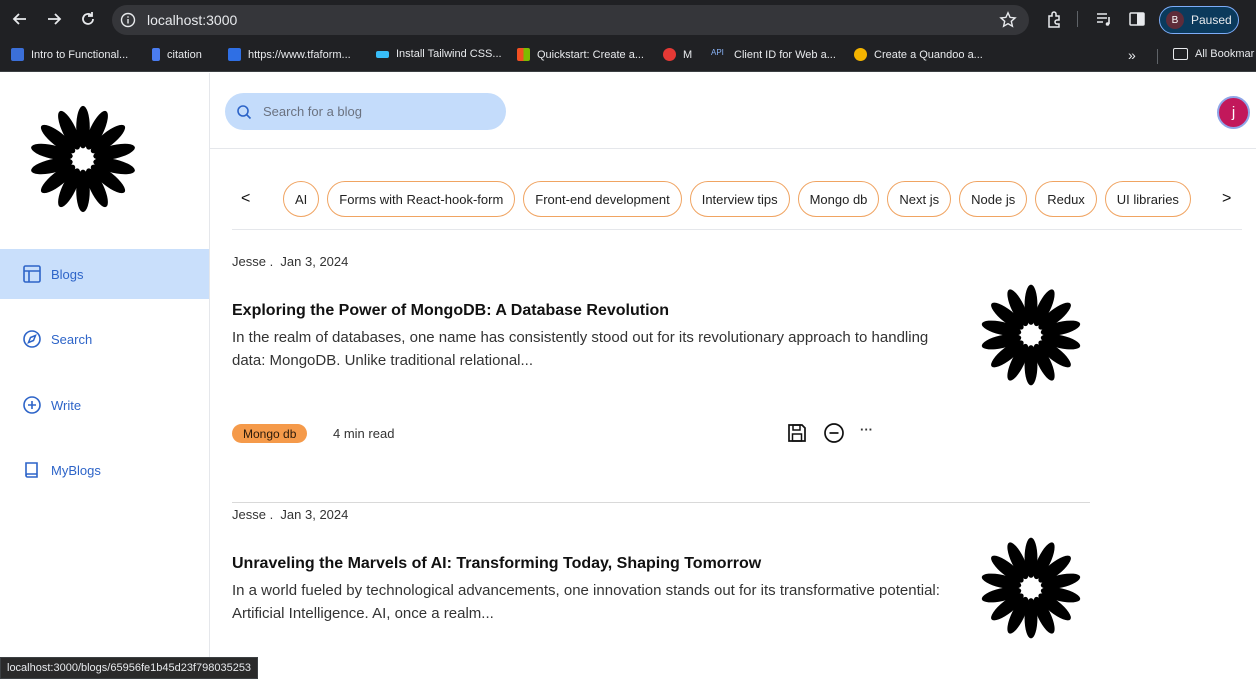 The width and height of the screenshot is (1256, 679). I want to click on tag-chip: AI, so click(301, 199).